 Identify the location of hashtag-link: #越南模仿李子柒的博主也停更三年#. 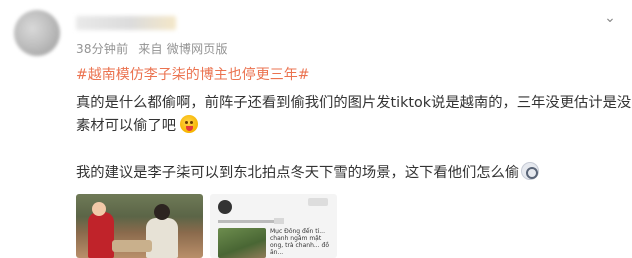
(192, 74).